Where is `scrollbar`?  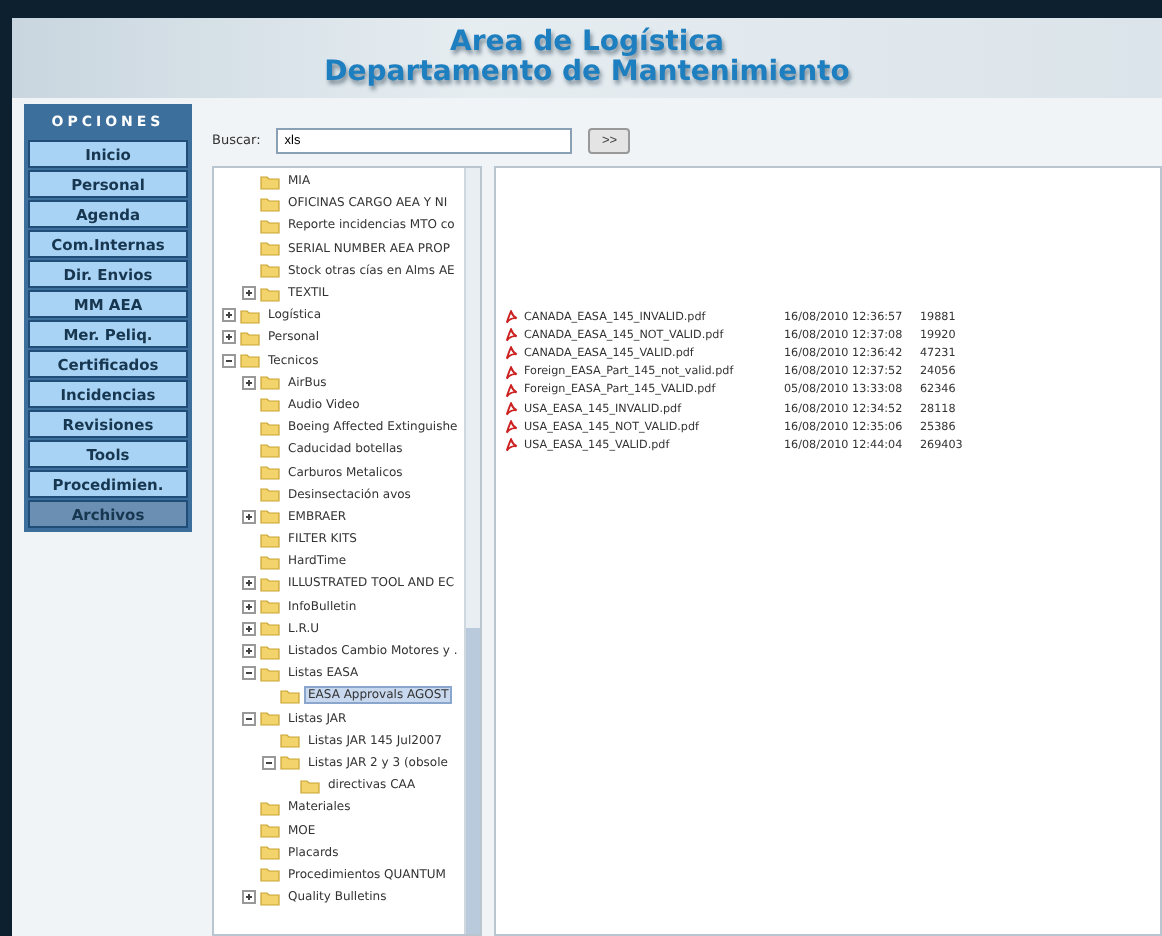
scrollbar is located at coordinates (472, 551).